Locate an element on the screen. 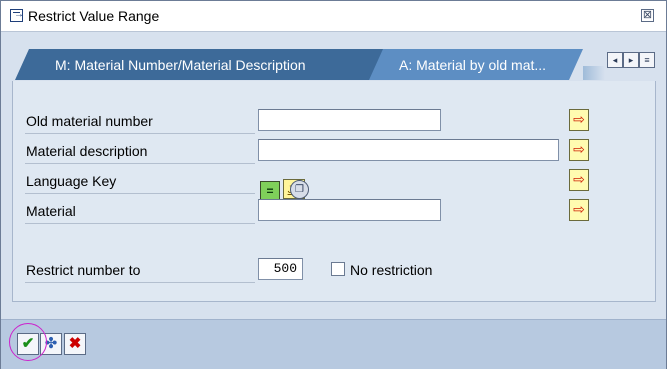 Image resolution: width=667 pixels, height=369 pixels. material-multiple-selection-button: ⇨ is located at coordinates (579, 210).